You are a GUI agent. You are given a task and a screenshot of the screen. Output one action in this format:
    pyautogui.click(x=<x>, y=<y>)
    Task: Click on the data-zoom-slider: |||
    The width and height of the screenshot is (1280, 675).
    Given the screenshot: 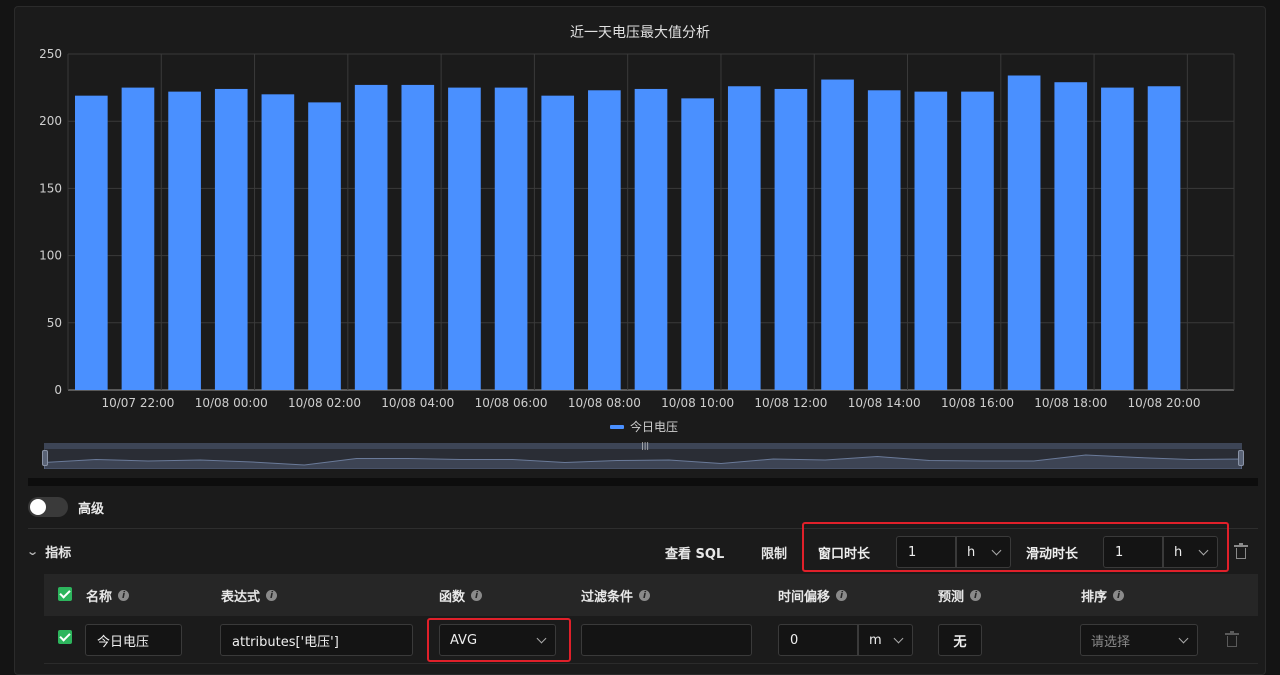 What is the action you would take?
    pyautogui.click(x=643, y=455)
    